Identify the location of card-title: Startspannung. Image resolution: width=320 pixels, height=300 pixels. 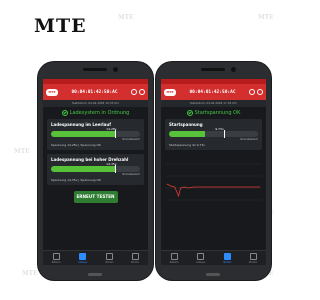
(186, 124).